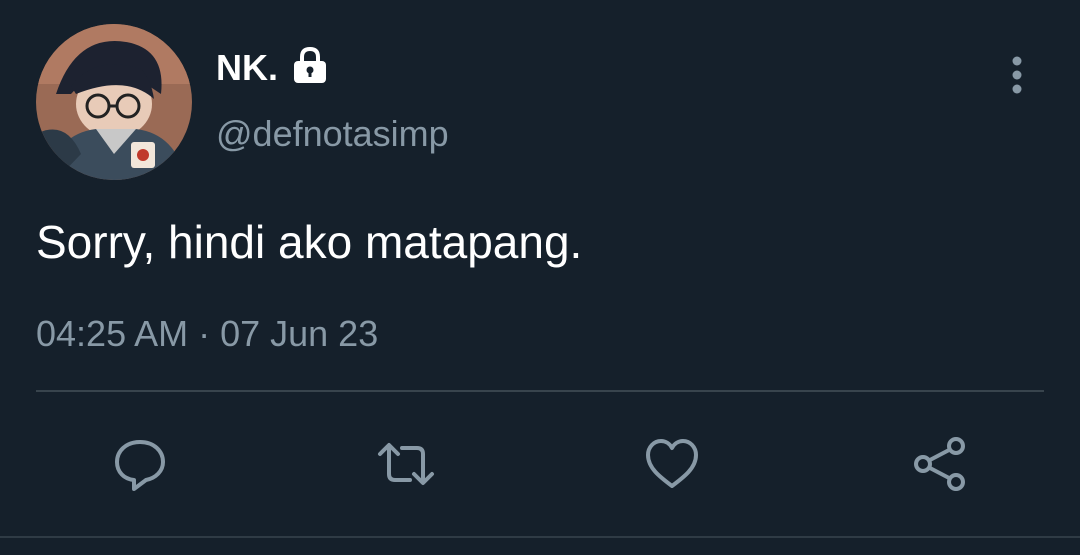 This screenshot has width=1080, height=555. Describe the element at coordinates (247, 68) in the screenshot. I see `display-name: NK.` at that location.